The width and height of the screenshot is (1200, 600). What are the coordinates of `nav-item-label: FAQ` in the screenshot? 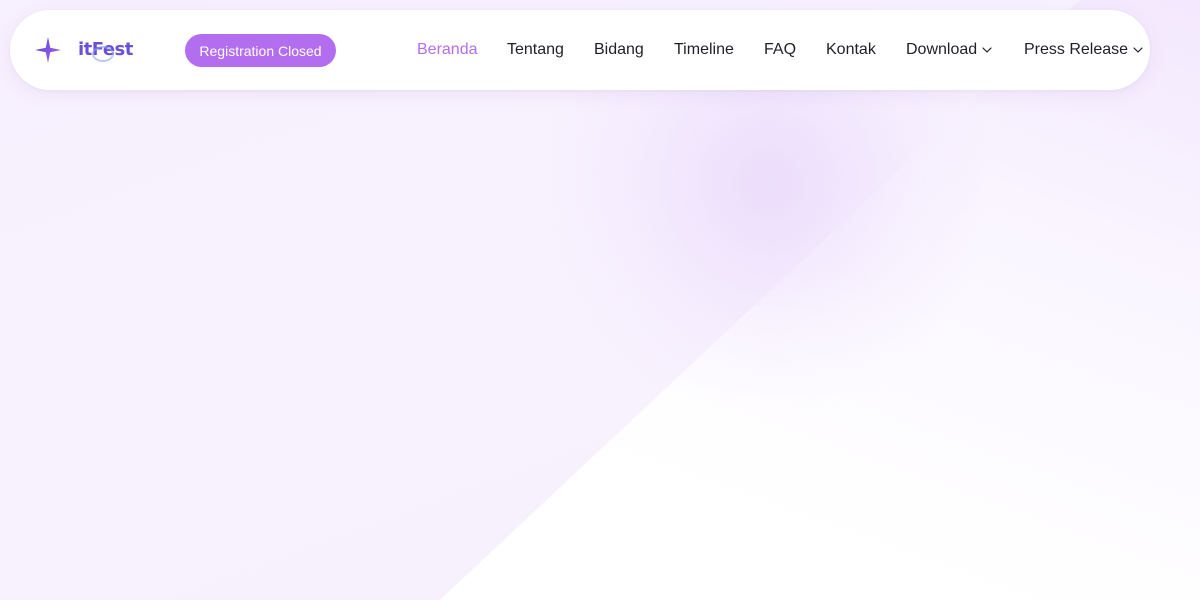 It's located at (780, 49).